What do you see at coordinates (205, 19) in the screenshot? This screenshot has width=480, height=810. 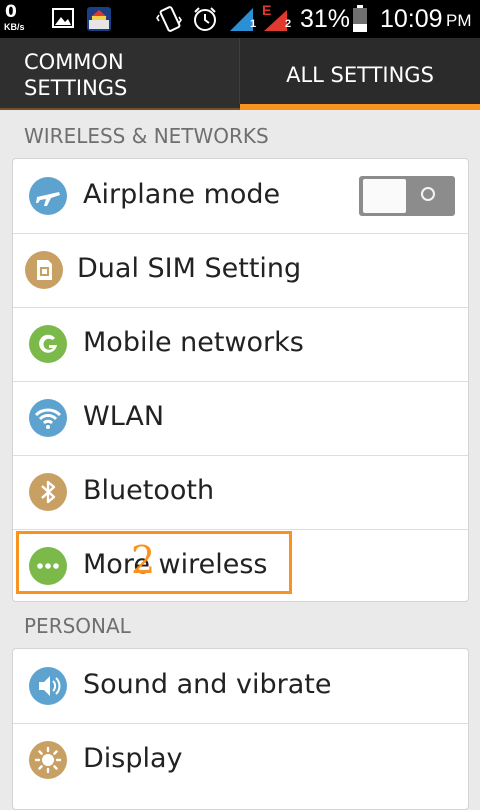 I see `alarm-icon` at bounding box center [205, 19].